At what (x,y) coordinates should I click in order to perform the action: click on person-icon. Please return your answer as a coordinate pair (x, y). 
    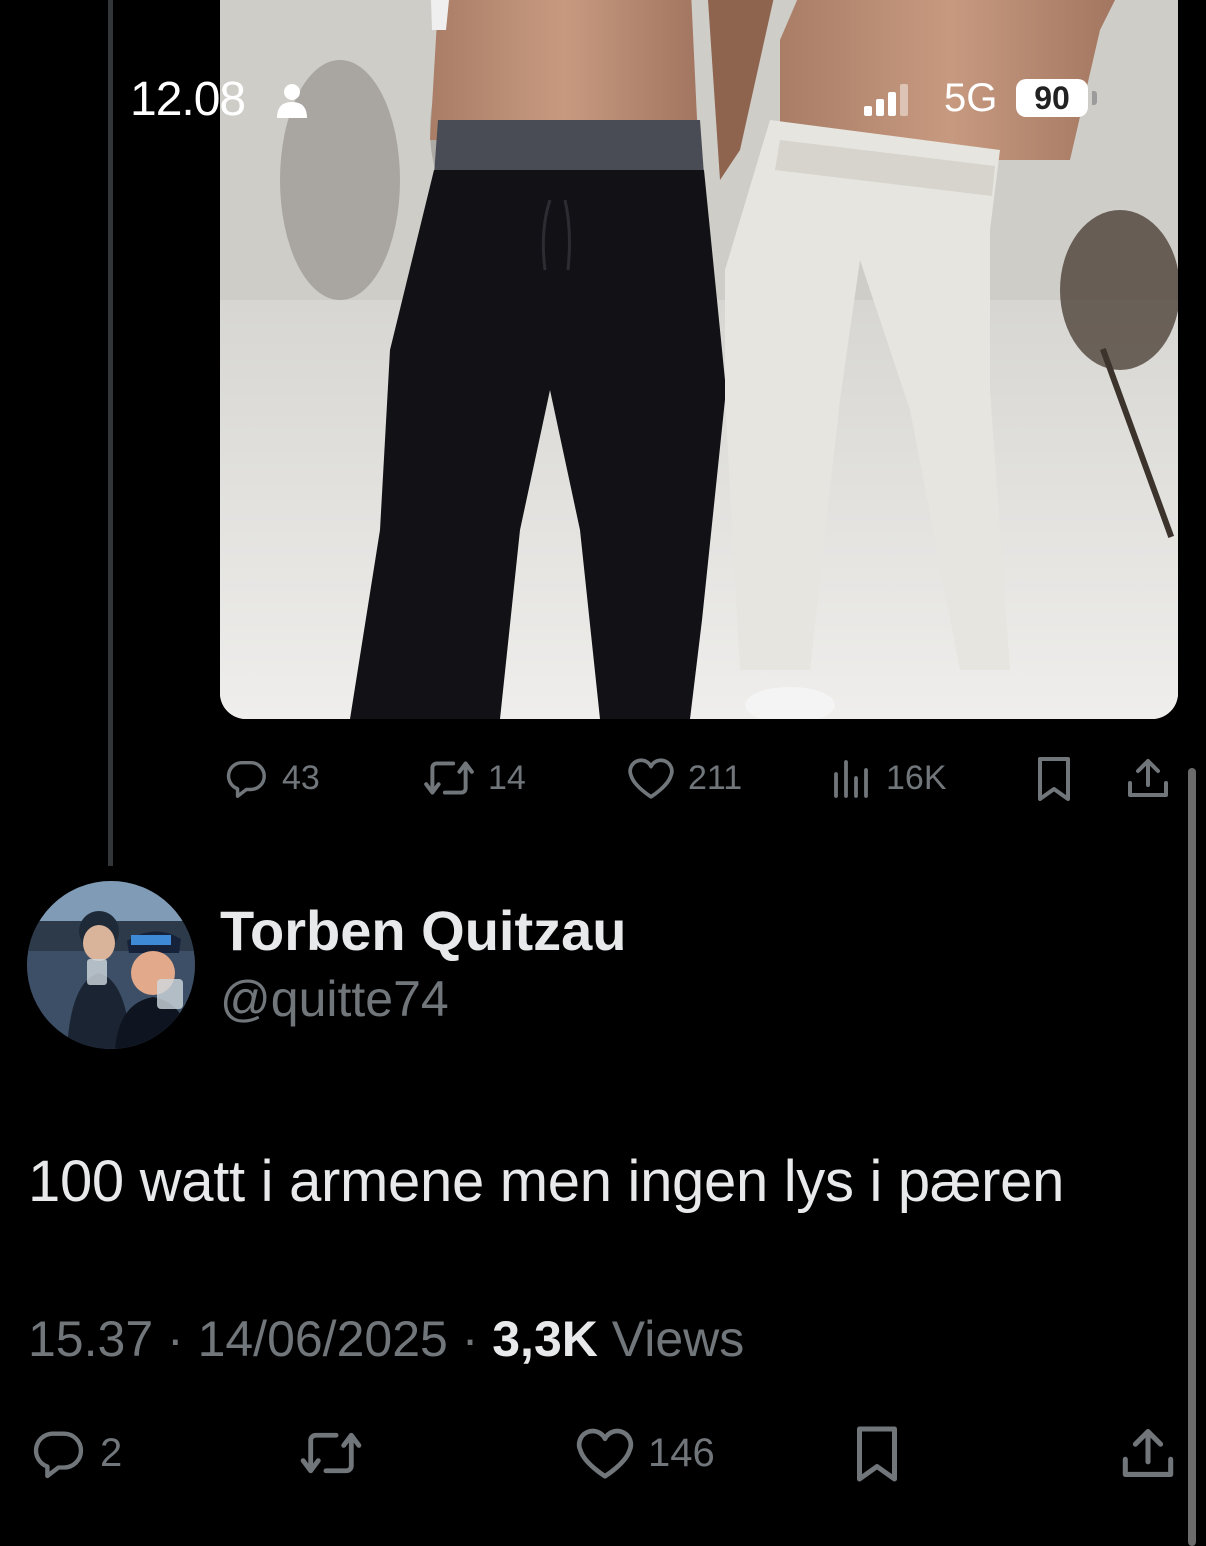
    Looking at the image, I should click on (292, 102).